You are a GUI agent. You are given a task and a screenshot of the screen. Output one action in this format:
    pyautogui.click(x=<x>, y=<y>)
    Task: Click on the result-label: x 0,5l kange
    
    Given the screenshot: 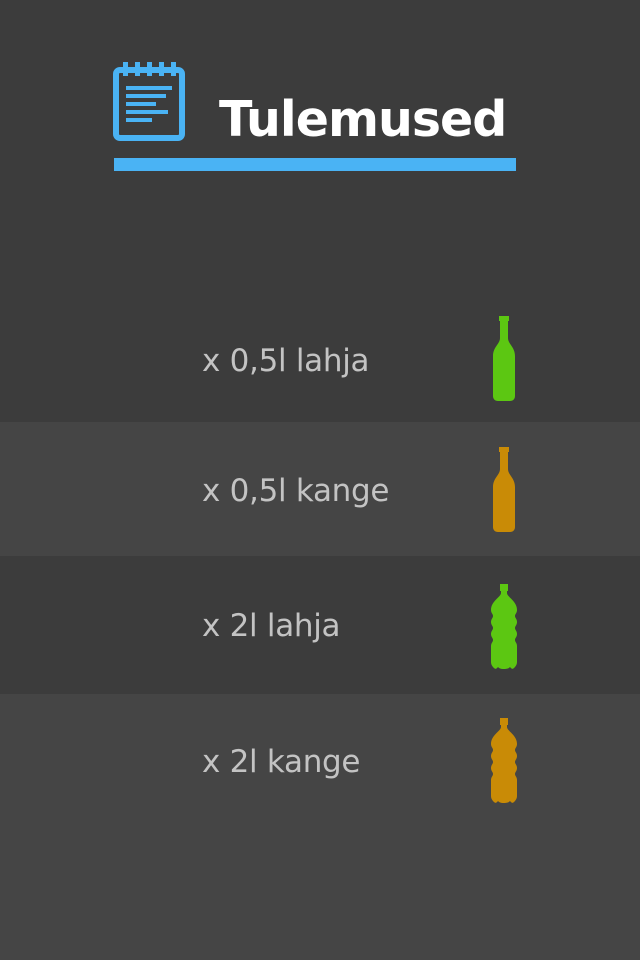 What is the action you would take?
    pyautogui.click(x=296, y=491)
    